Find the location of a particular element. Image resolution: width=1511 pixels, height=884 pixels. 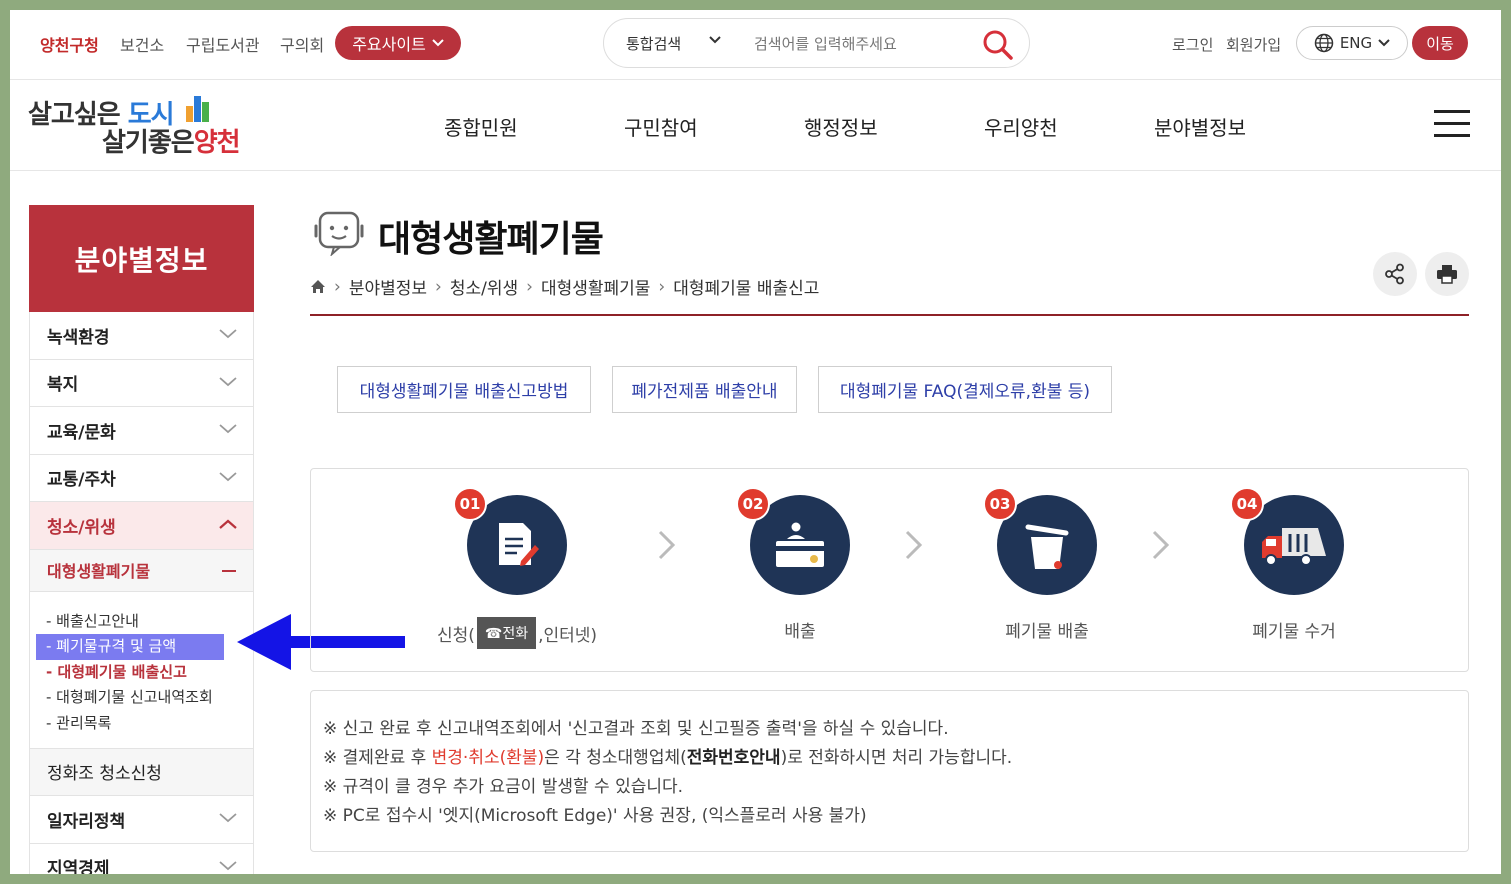

sidebar-item-economy: 지역경제 is located at coordinates (141, 858).